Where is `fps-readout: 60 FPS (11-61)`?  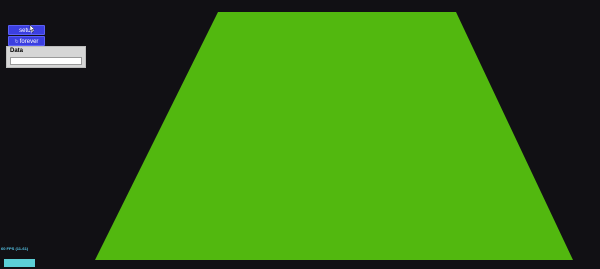 fps-readout: 60 FPS (11-61) is located at coordinates (15, 248).